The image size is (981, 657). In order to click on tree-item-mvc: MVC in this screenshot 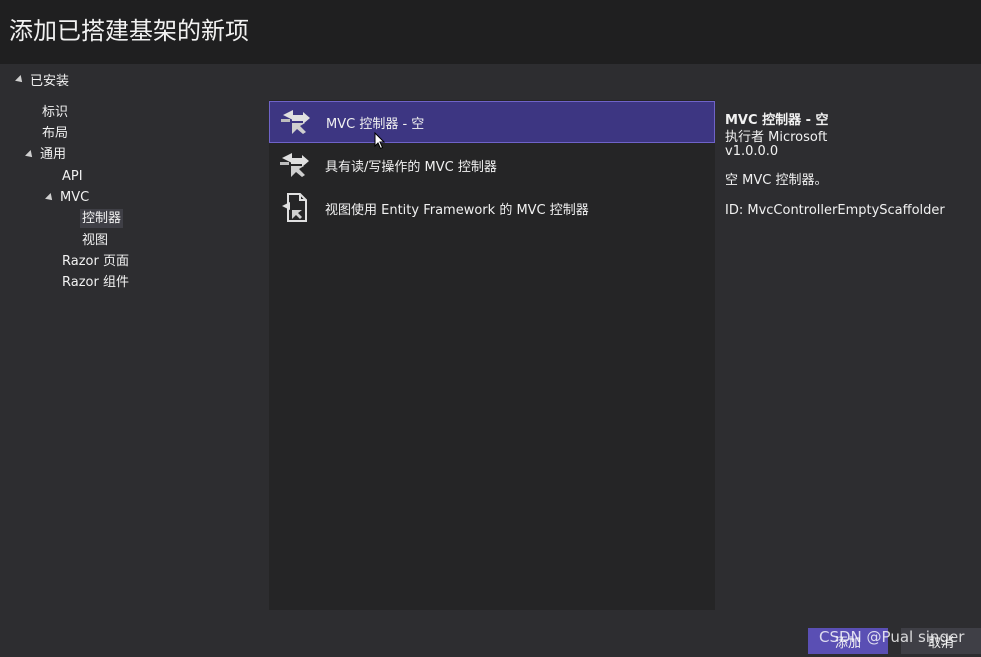, I will do `click(67, 197)`.